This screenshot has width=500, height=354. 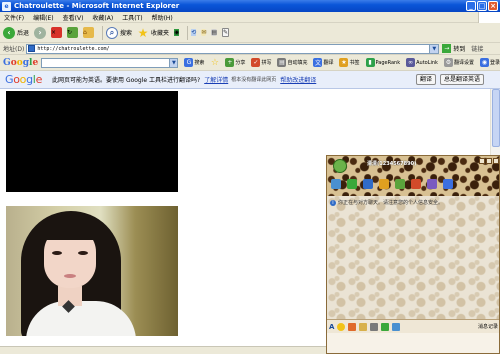 What do you see at coordinates (194, 32) in the screenshot?
I see `history-icon: ⟲` at bounding box center [194, 32].